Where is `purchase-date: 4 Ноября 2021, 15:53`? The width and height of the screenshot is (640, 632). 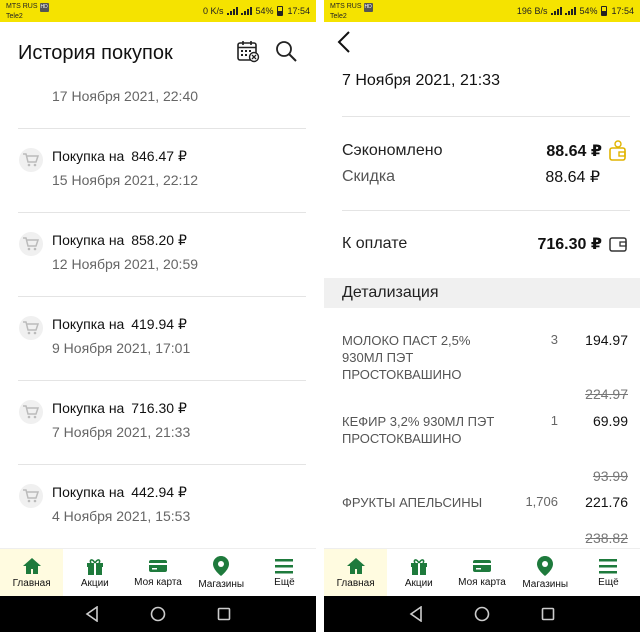
purchase-date: 4 Ноября 2021, 15:53 is located at coordinates (121, 516).